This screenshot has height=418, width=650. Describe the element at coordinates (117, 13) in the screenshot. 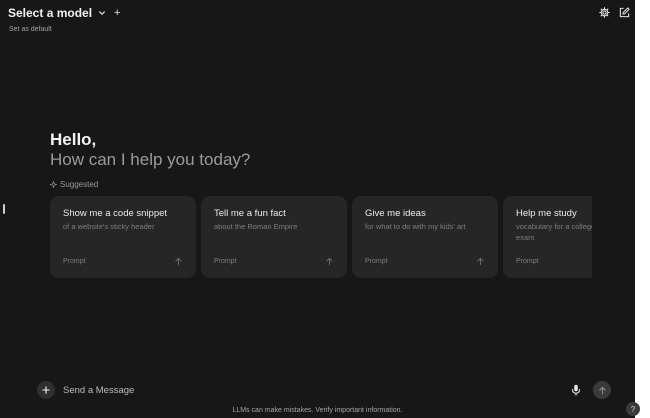

I see `add-model-button: +` at that location.